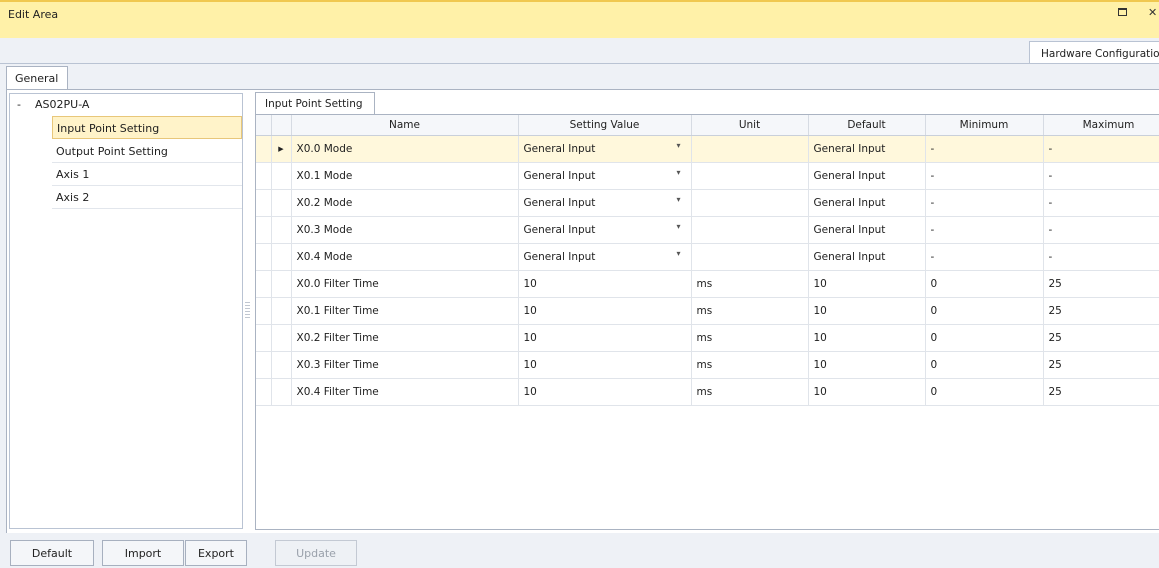 This screenshot has height=568, width=1159. Describe the element at coordinates (984, 230) in the screenshot. I see `cell-minimum: -` at that location.